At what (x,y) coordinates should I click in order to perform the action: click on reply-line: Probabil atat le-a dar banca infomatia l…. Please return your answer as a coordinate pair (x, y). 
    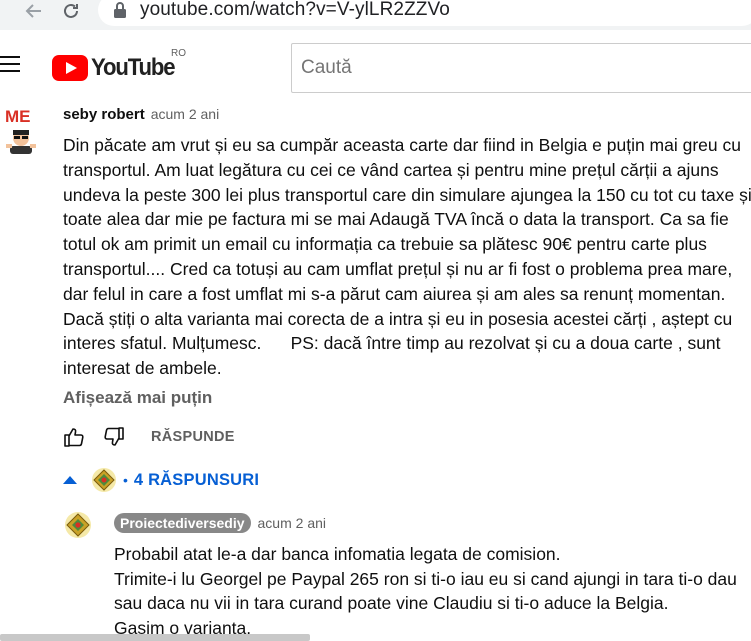
    Looking at the image, I should click on (337, 554).